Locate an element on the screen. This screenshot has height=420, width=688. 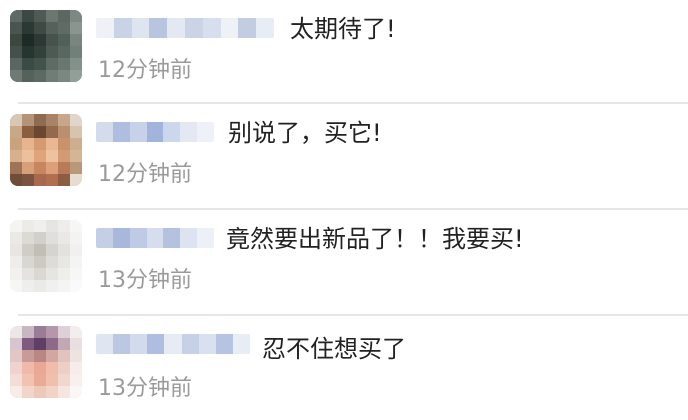
comment-text: 太期待了! is located at coordinates (343, 29).